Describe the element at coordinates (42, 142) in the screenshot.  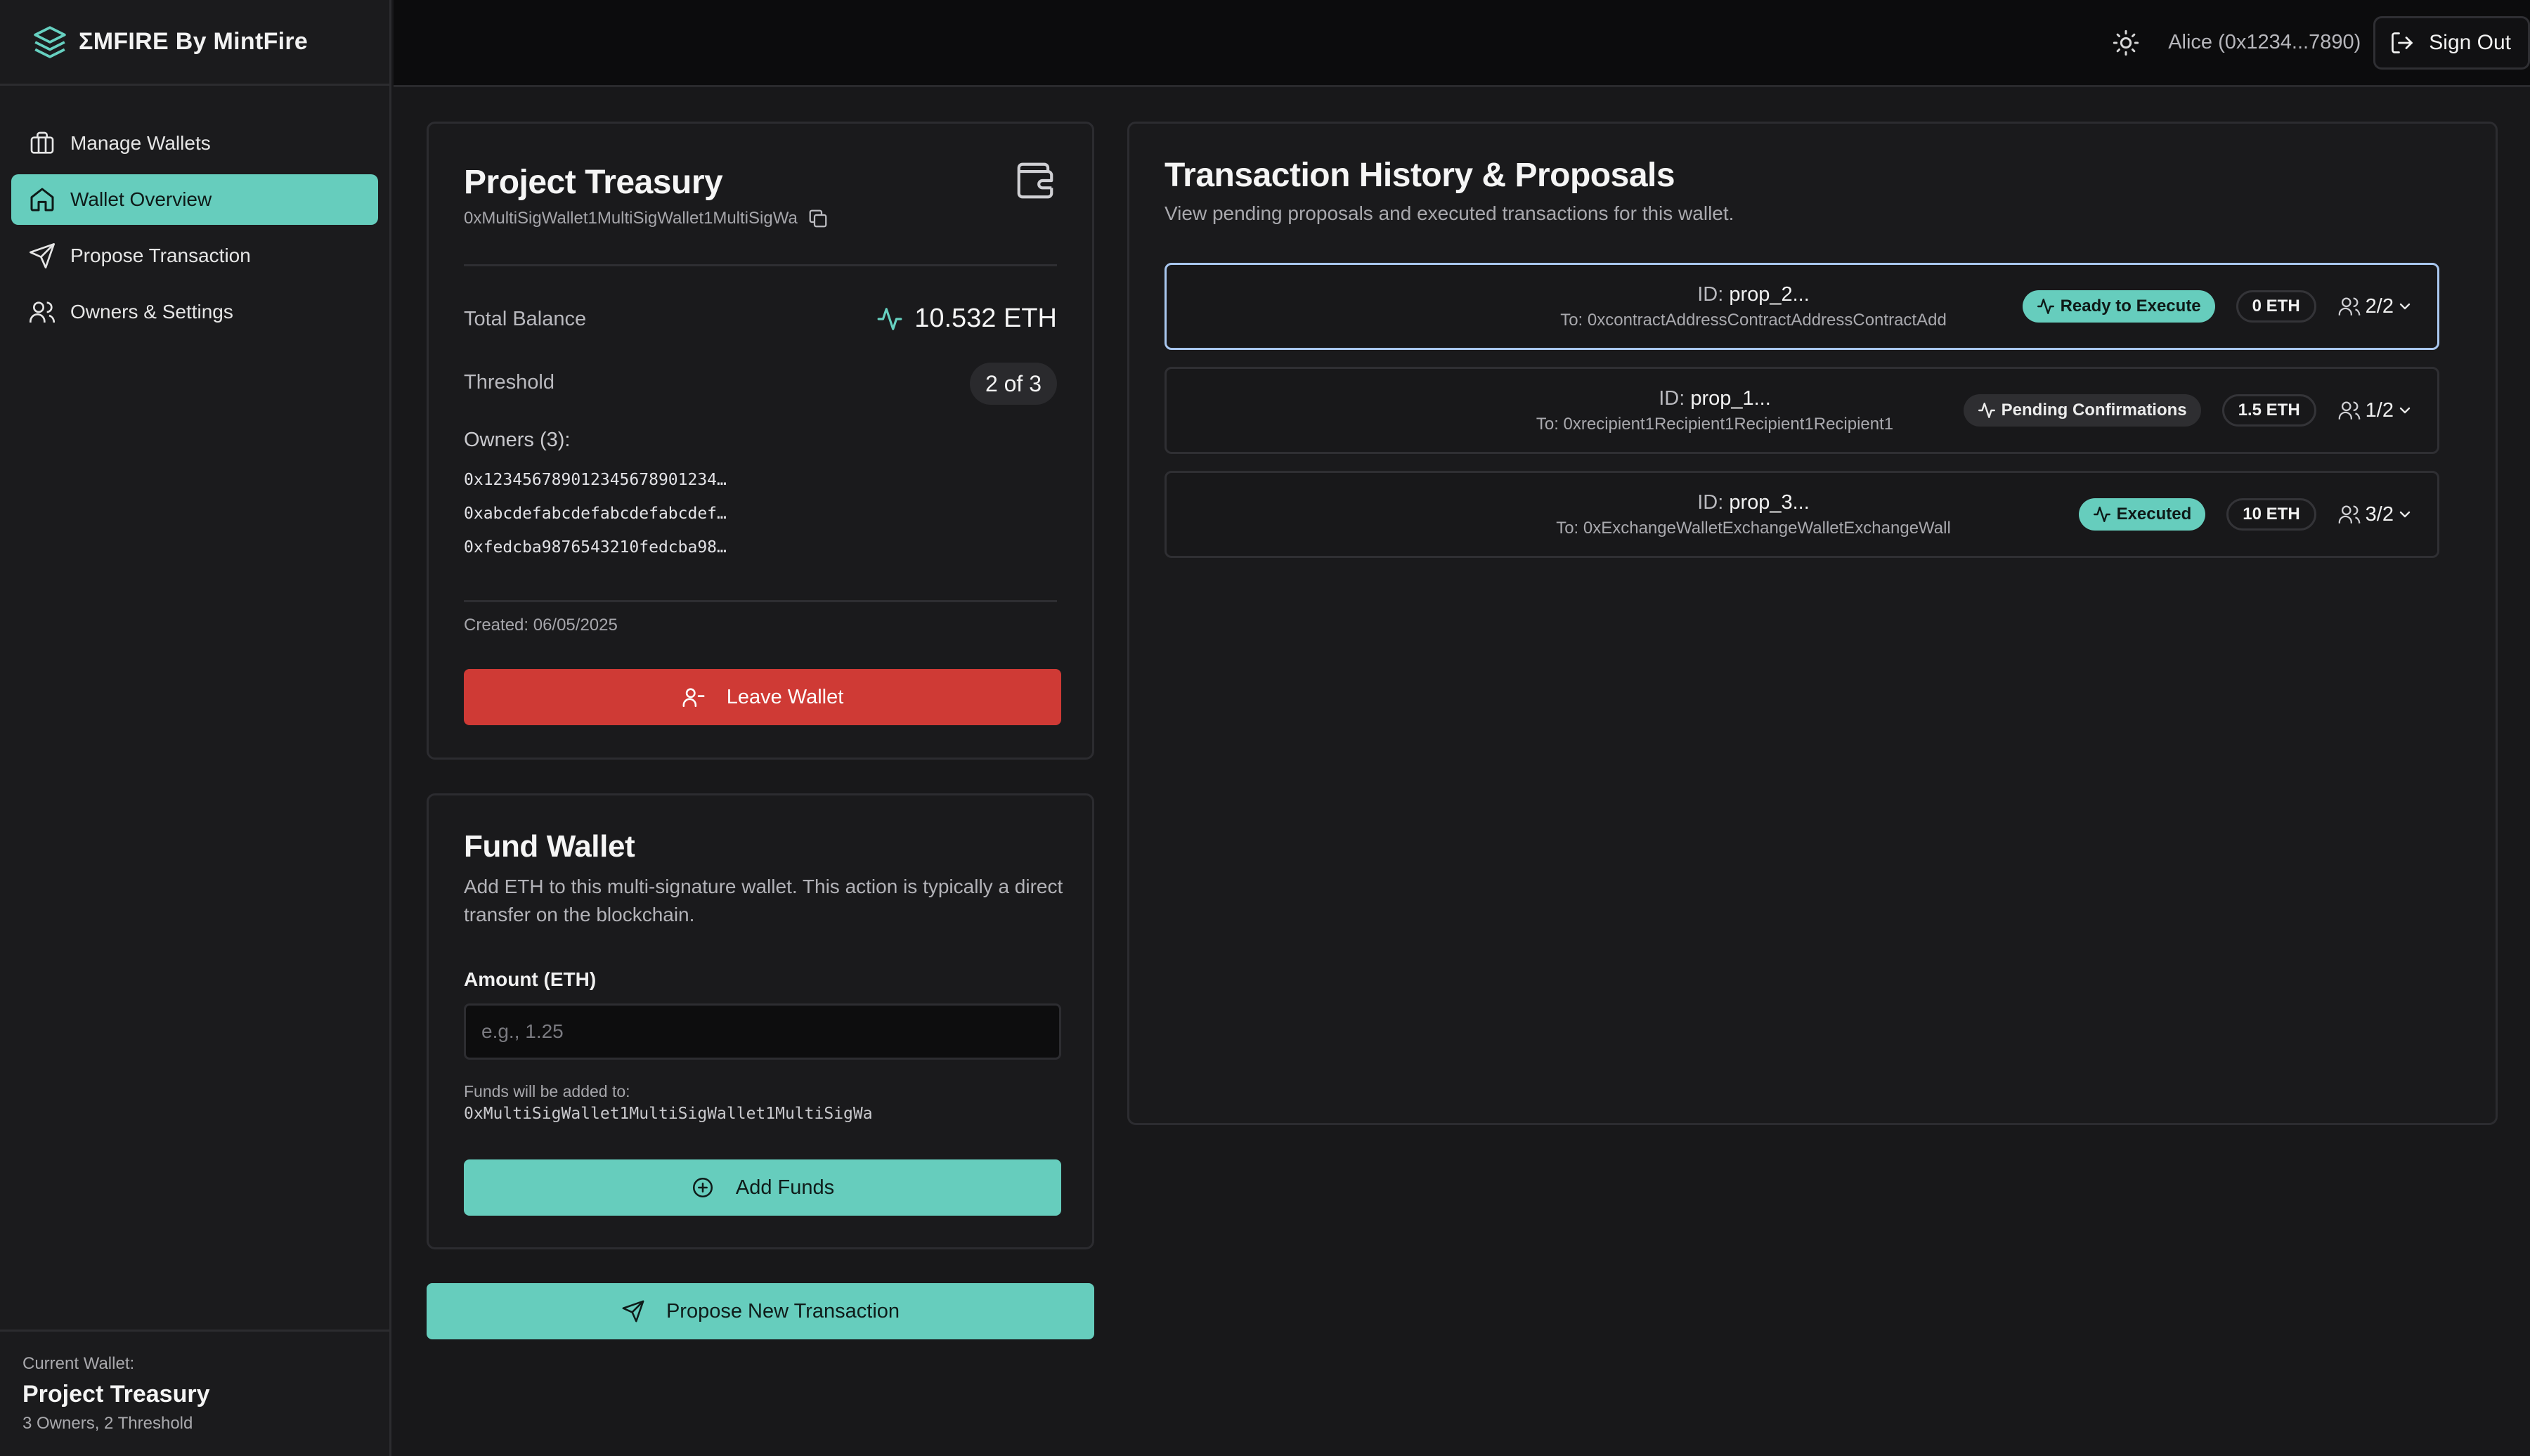
I see `briefcase-icon` at that location.